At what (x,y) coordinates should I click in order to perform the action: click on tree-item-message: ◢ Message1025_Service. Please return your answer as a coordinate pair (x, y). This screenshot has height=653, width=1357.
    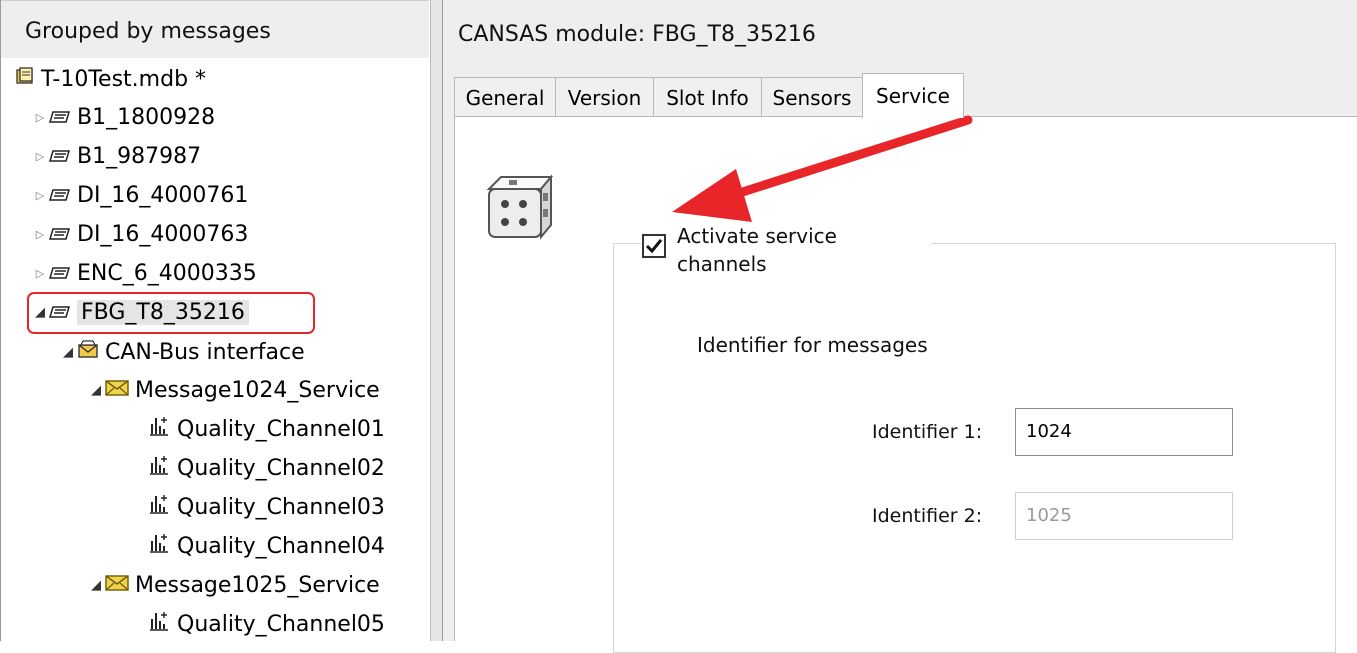
    Looking at the image, I should click on (233, 585).